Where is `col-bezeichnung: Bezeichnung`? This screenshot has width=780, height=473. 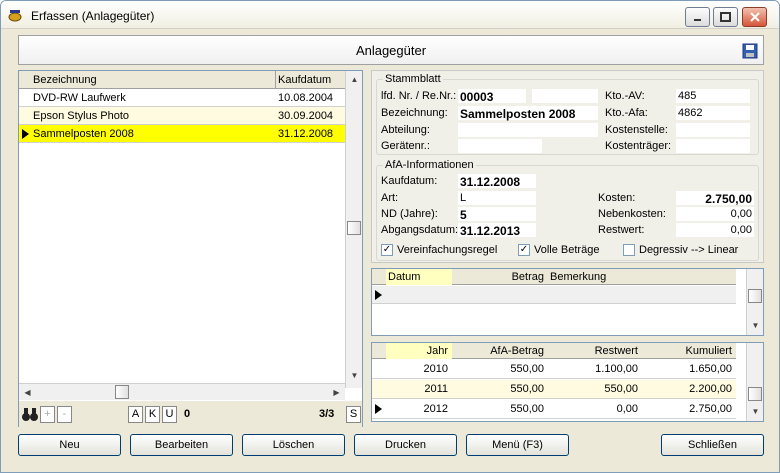 col-bezeichnung: Bezeichnung is located at coordinates (65, 80).